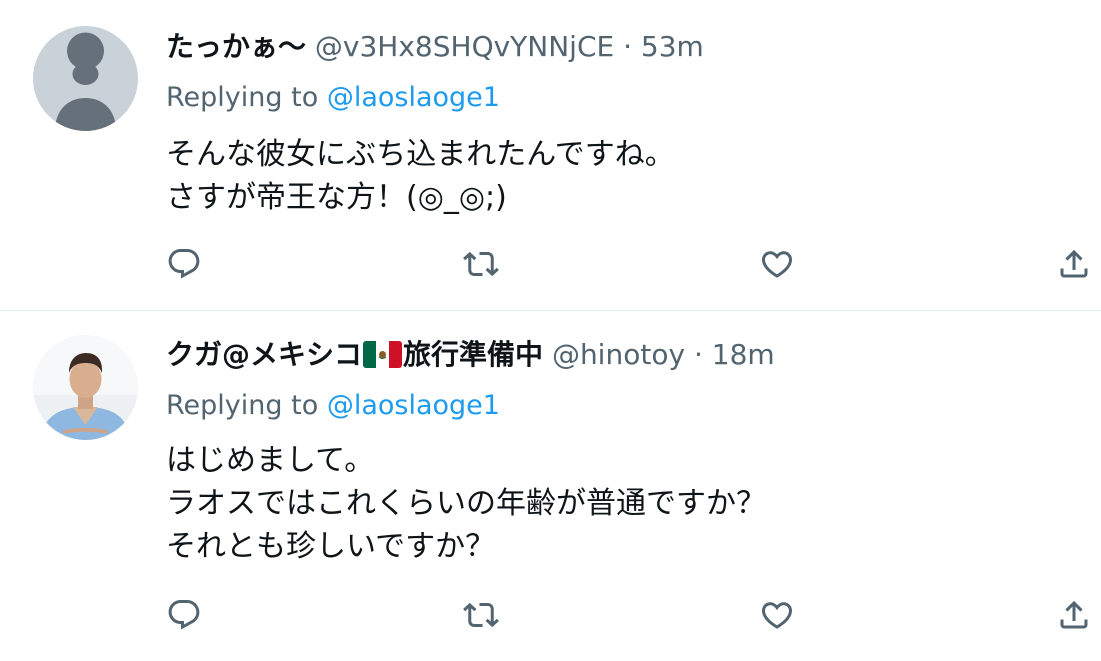 The image size is (1101, 661). What do you see at coordinates (336, 197) in the screenshot?
I see `tweet-text-line: さすが帝王な方！(◎_◎;)` at bounding box center [336, 197].